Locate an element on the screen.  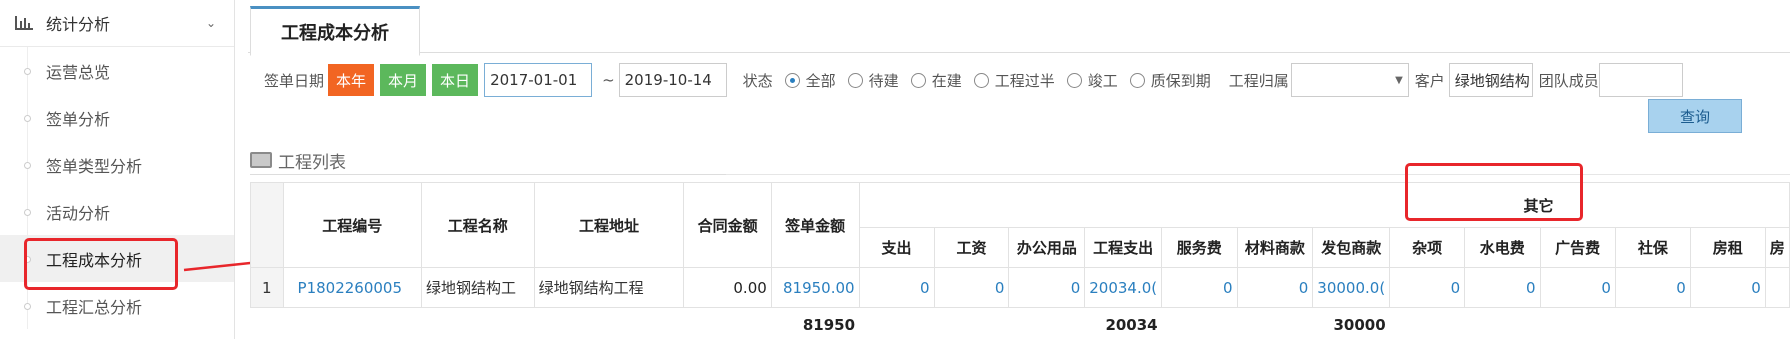
value-cell: 30000.0( is located at coordinates (1351, 287).